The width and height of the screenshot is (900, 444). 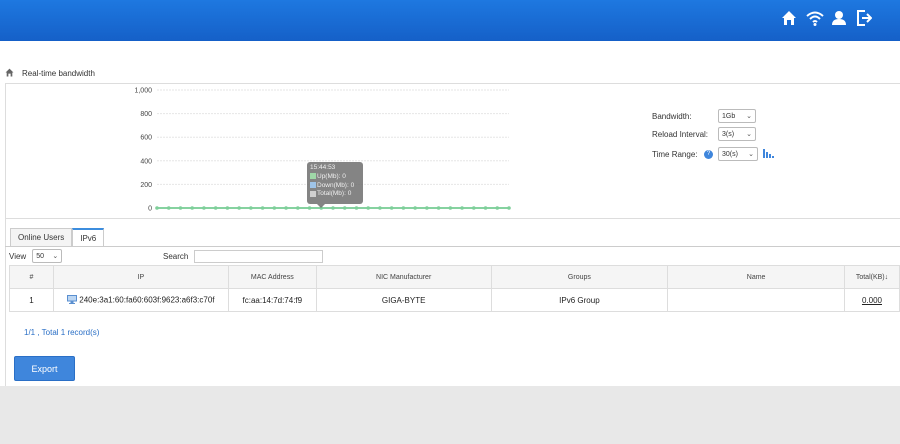 What do you see at coordinates (579, 300) in the screenshot?
I see `cell-groups: IPv6 Group` at bounding box center [579, 300].